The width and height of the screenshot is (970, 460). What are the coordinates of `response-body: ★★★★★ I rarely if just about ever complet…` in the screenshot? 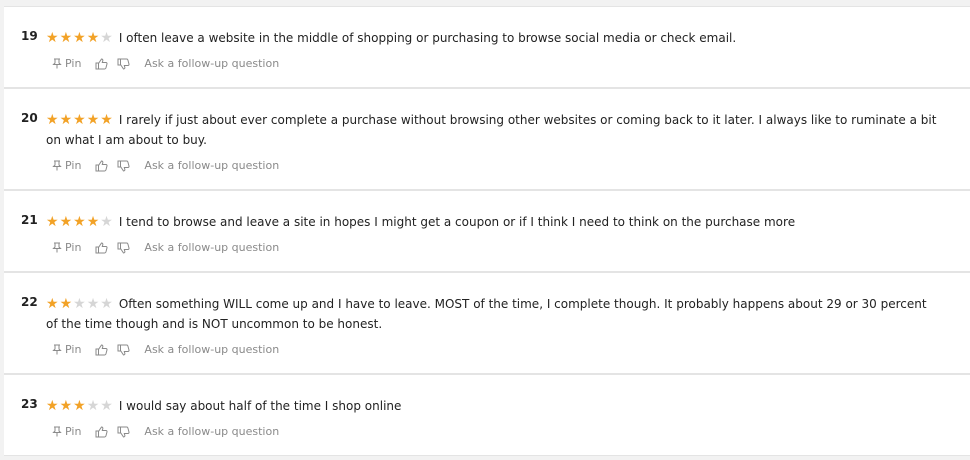 It's located at (493, 130).